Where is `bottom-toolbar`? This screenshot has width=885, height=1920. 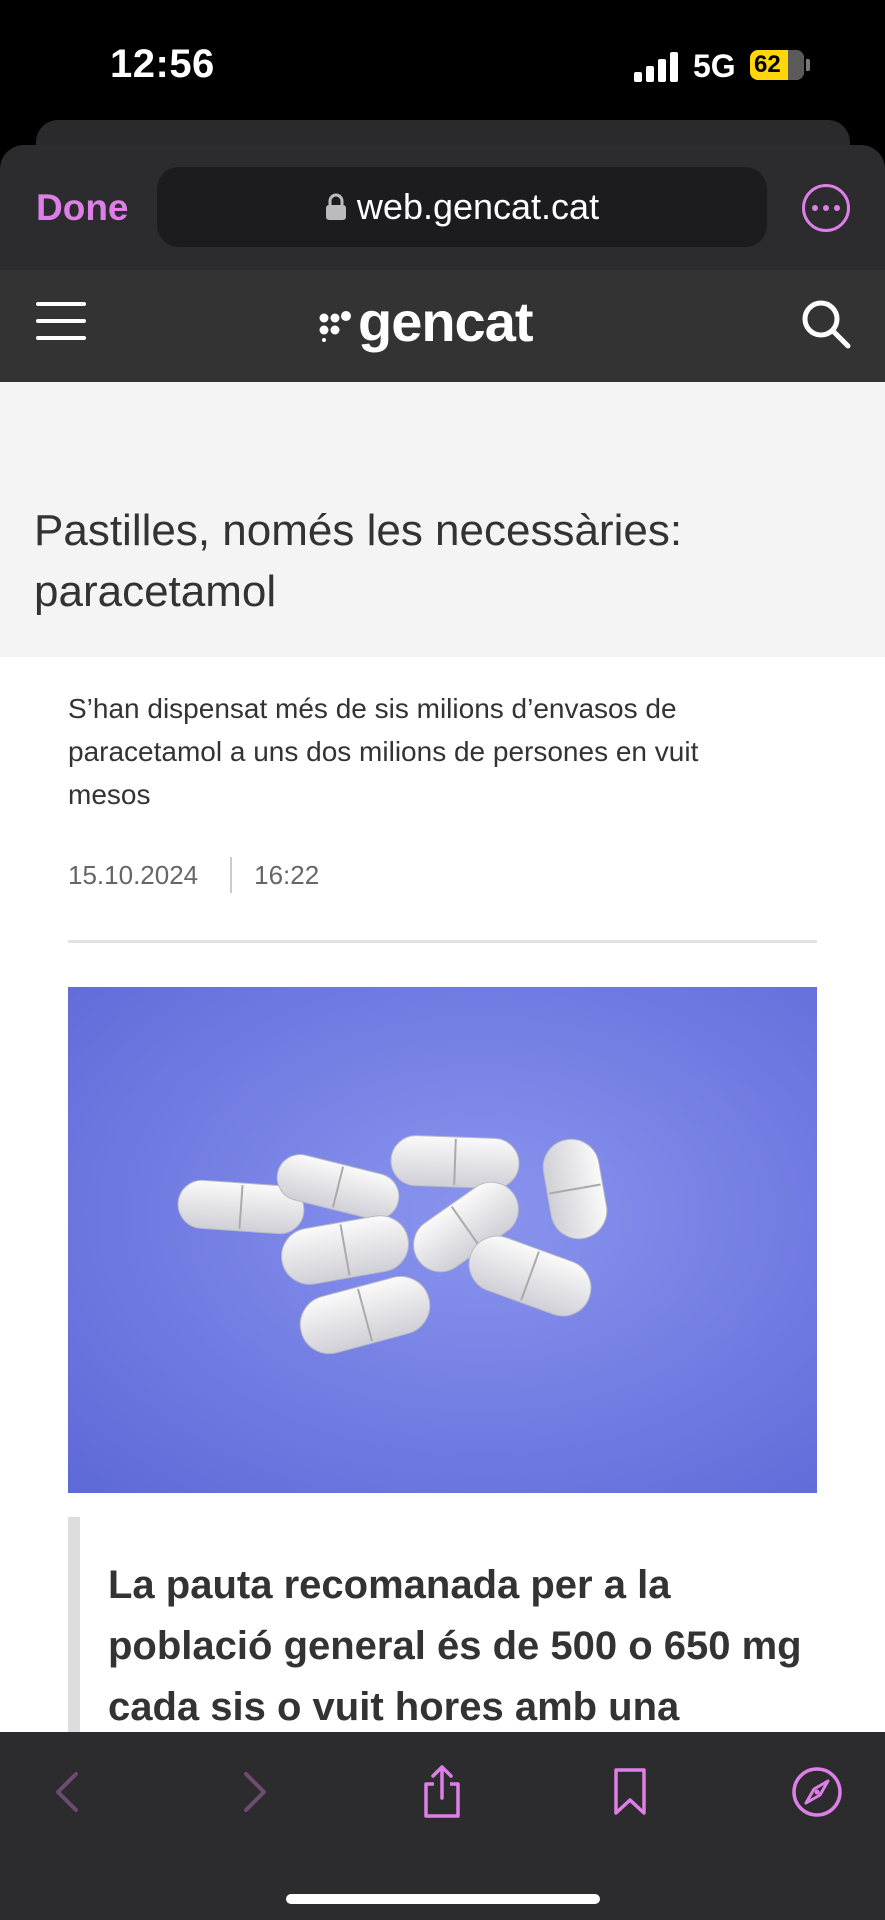
bottom-toolbar is located at coordinates (442, 1826).